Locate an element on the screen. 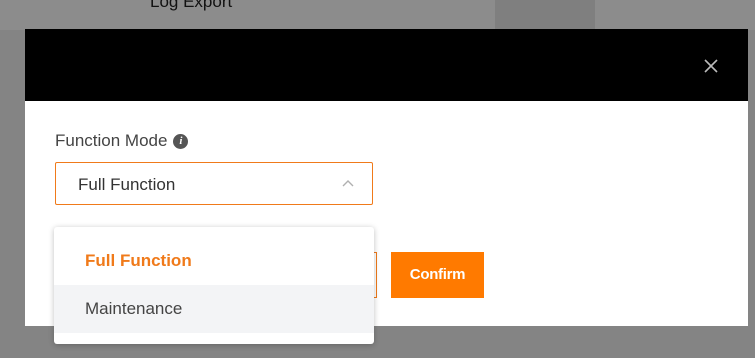  close-icon is located at coordinates (711, 66).